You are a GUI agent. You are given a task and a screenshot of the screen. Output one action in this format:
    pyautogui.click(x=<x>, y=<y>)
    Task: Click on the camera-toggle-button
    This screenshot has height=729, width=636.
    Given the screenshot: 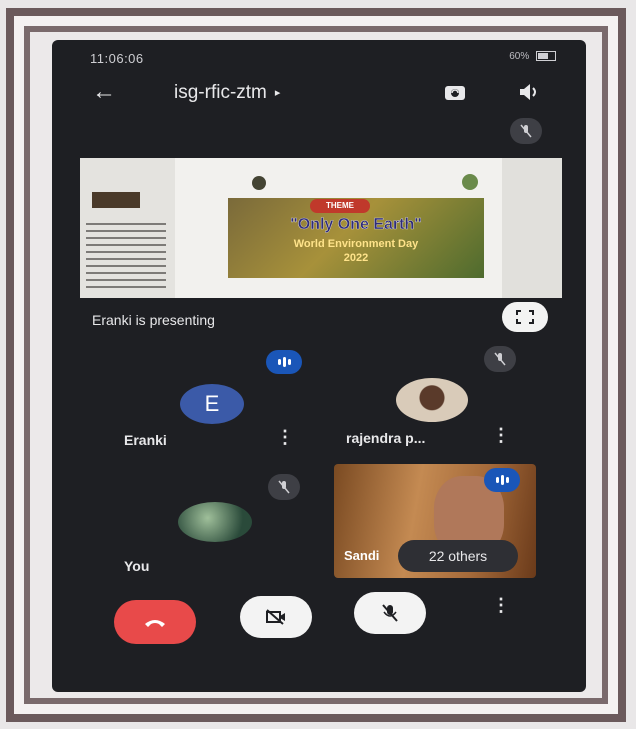 What is the action you would take?
    pyautogui.click(x=276, y=617)
    